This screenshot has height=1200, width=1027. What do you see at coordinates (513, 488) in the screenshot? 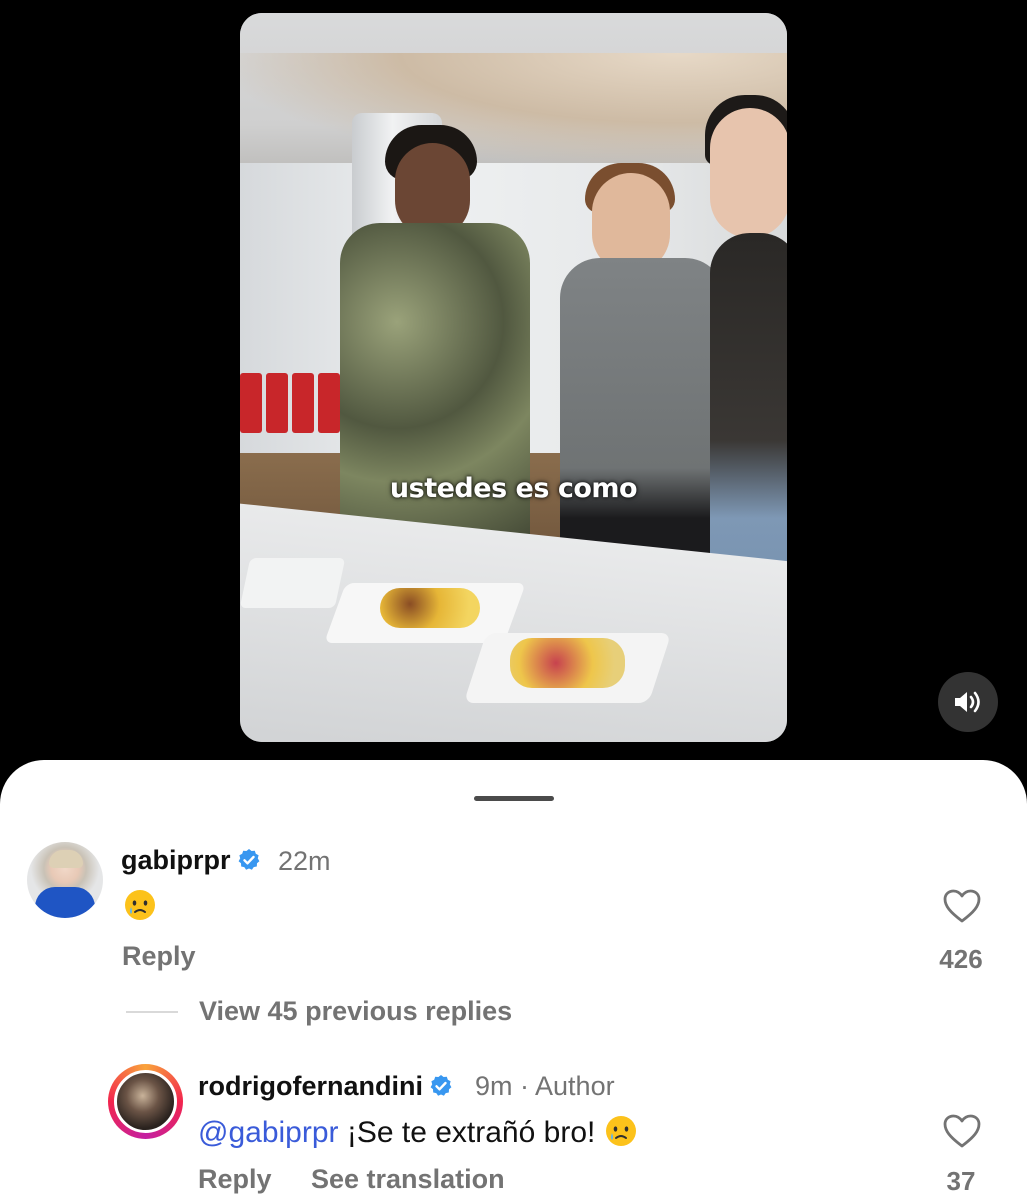
I see `video-caption: ustedes es como` at bounding box center [513, 488].